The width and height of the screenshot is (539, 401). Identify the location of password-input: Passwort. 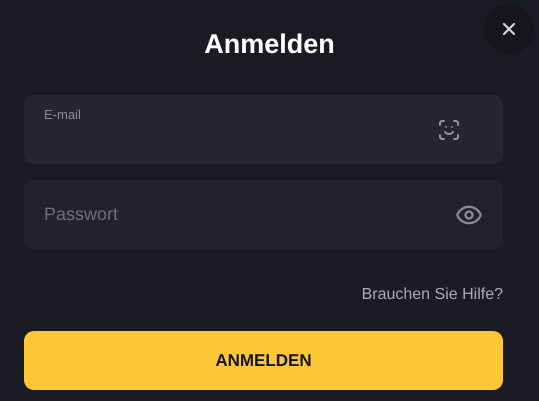
(194, 214).